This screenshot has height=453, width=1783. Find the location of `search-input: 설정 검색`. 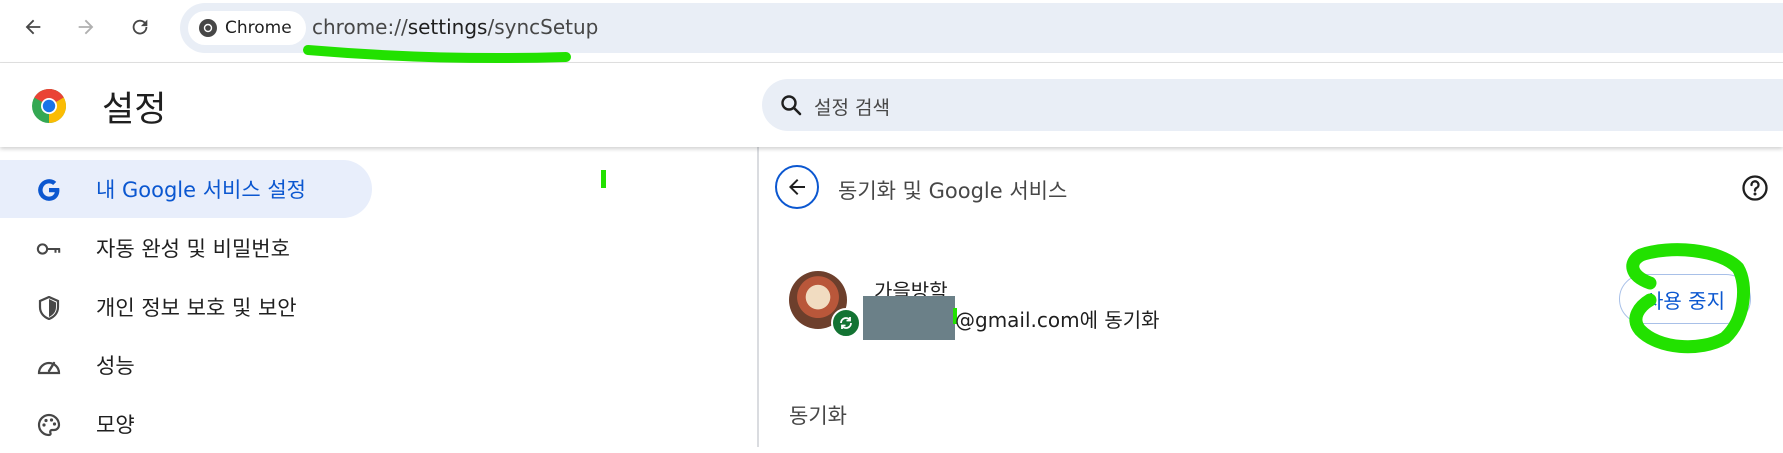

search-input: 설정 검색 is located at coordinates (852, 106).